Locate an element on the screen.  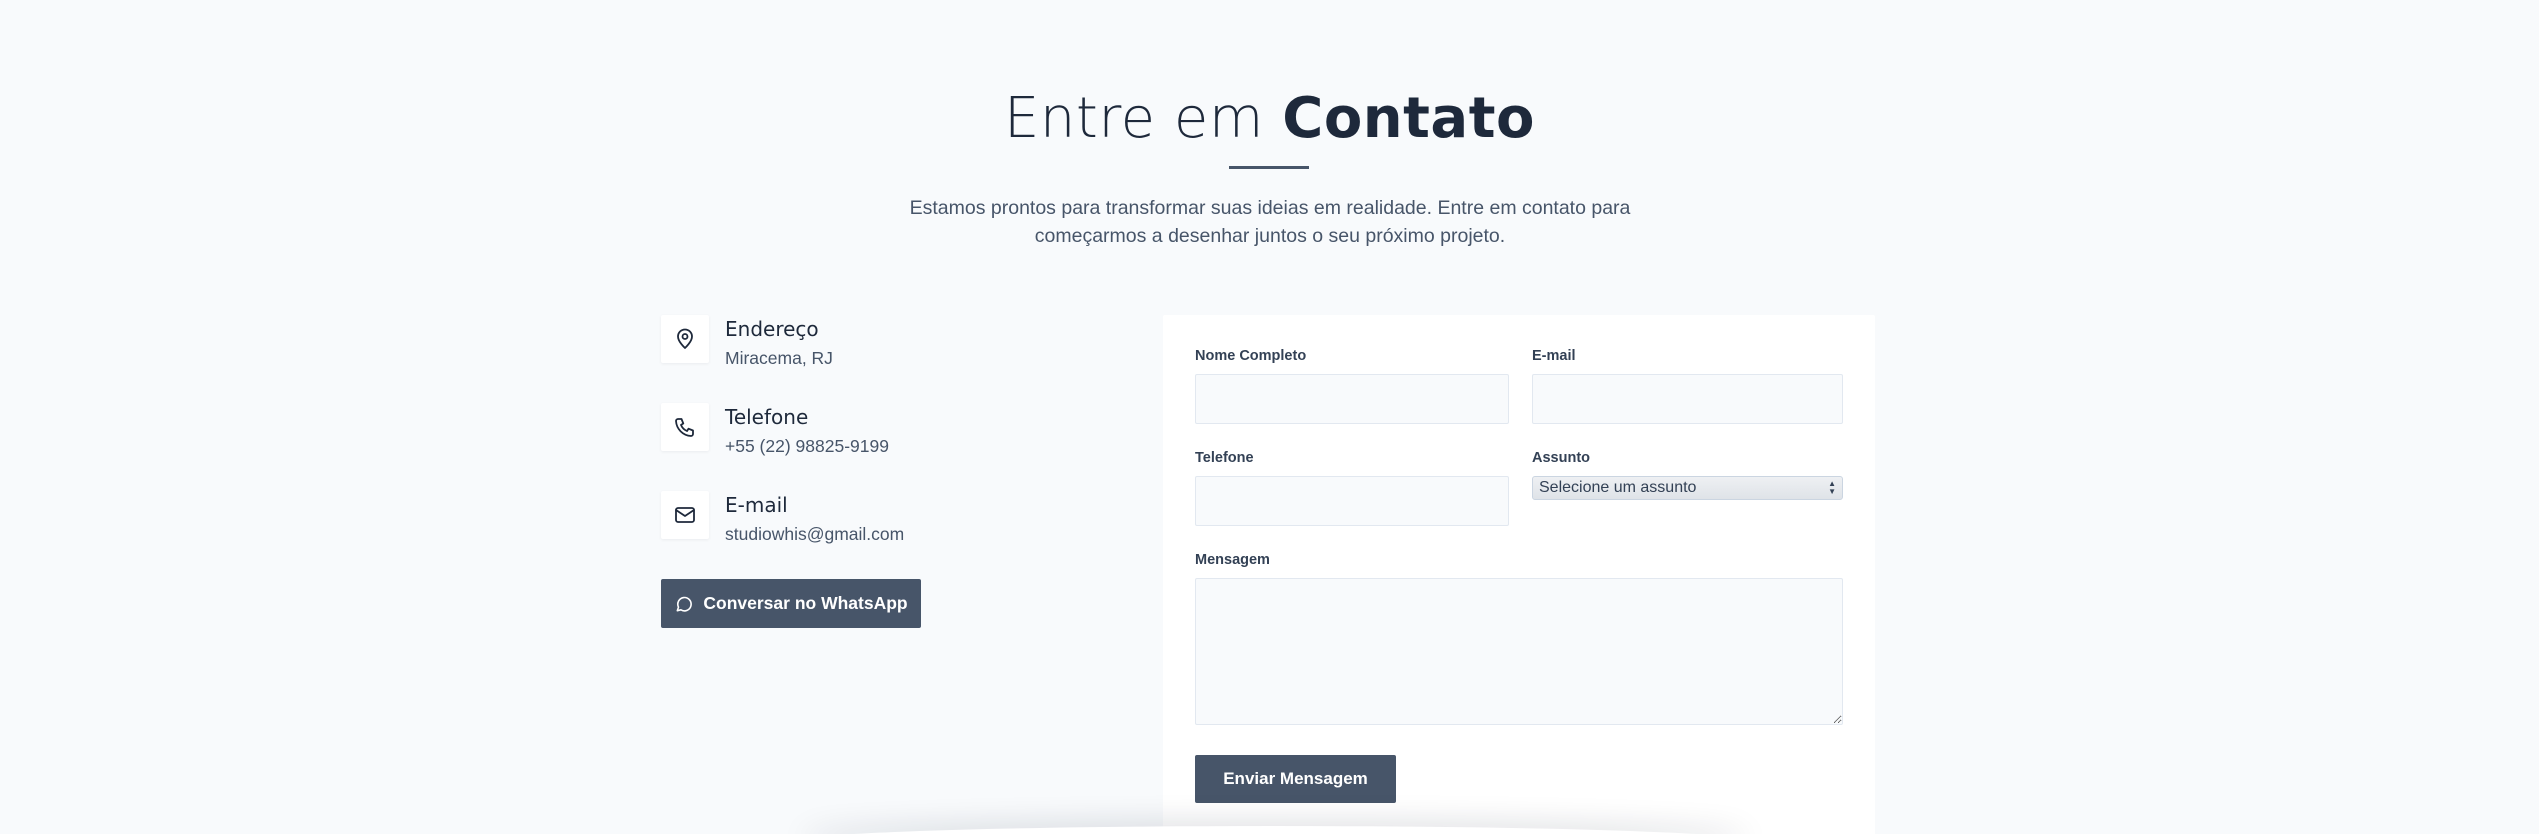
mail-icon is located at coordinates (685, 515).